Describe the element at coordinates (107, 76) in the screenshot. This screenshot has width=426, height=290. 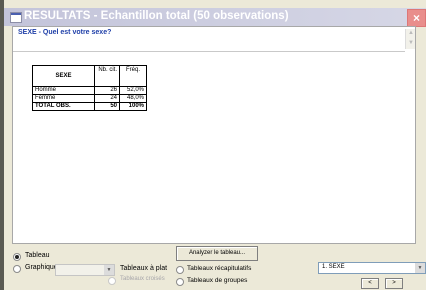
I see `header-count: Nb. cit.` at that location.